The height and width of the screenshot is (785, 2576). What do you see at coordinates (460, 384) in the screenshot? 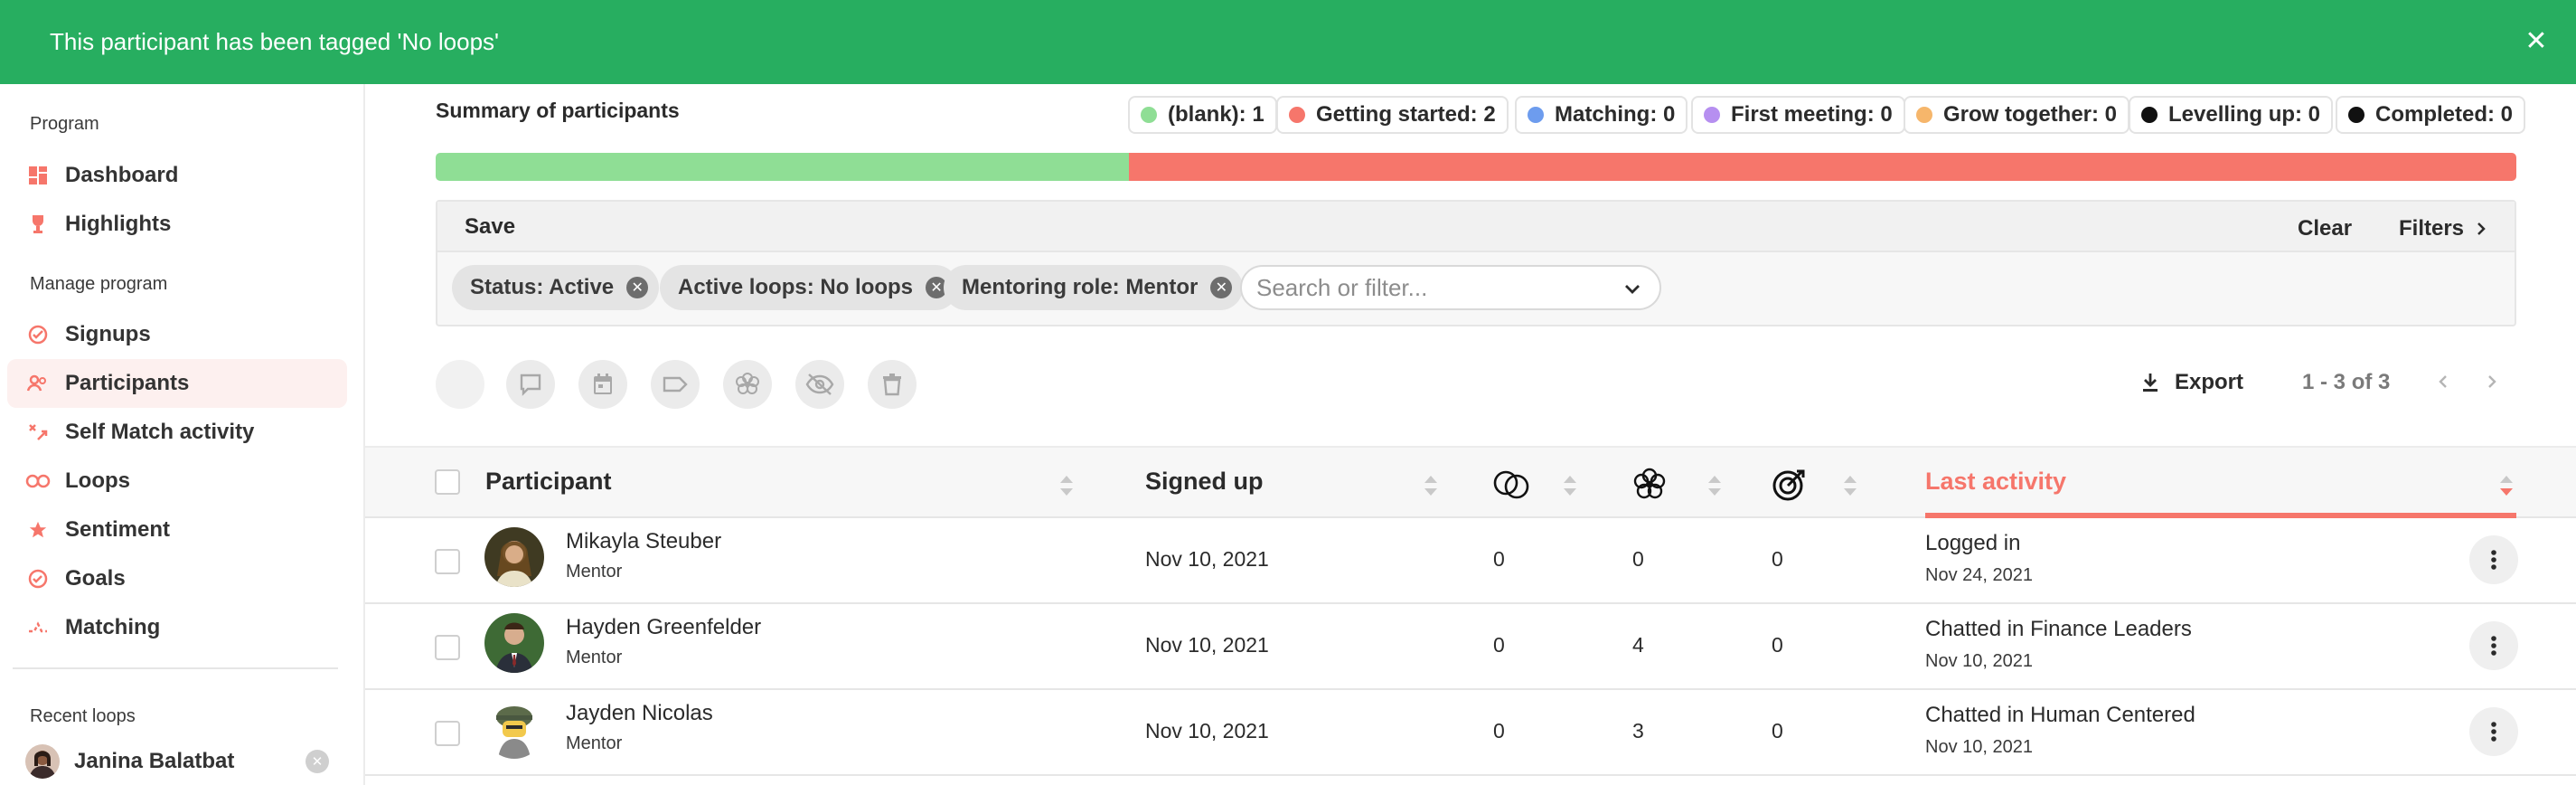
I see `select-all-toggle` at bounding box center [460, 384].